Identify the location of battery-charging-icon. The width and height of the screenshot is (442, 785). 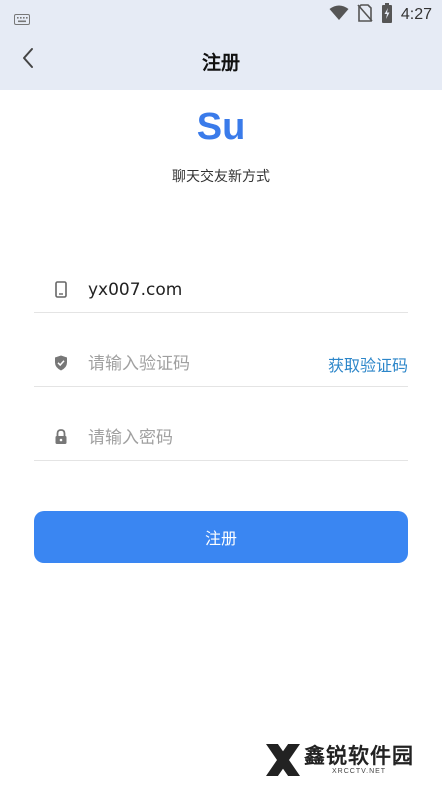
(387, 15).